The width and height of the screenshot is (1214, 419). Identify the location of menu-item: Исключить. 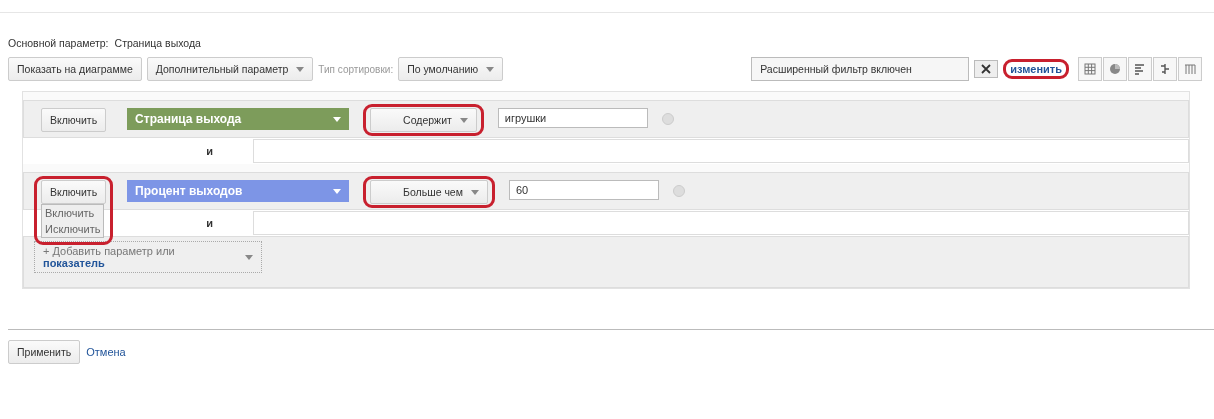
(73, 229).